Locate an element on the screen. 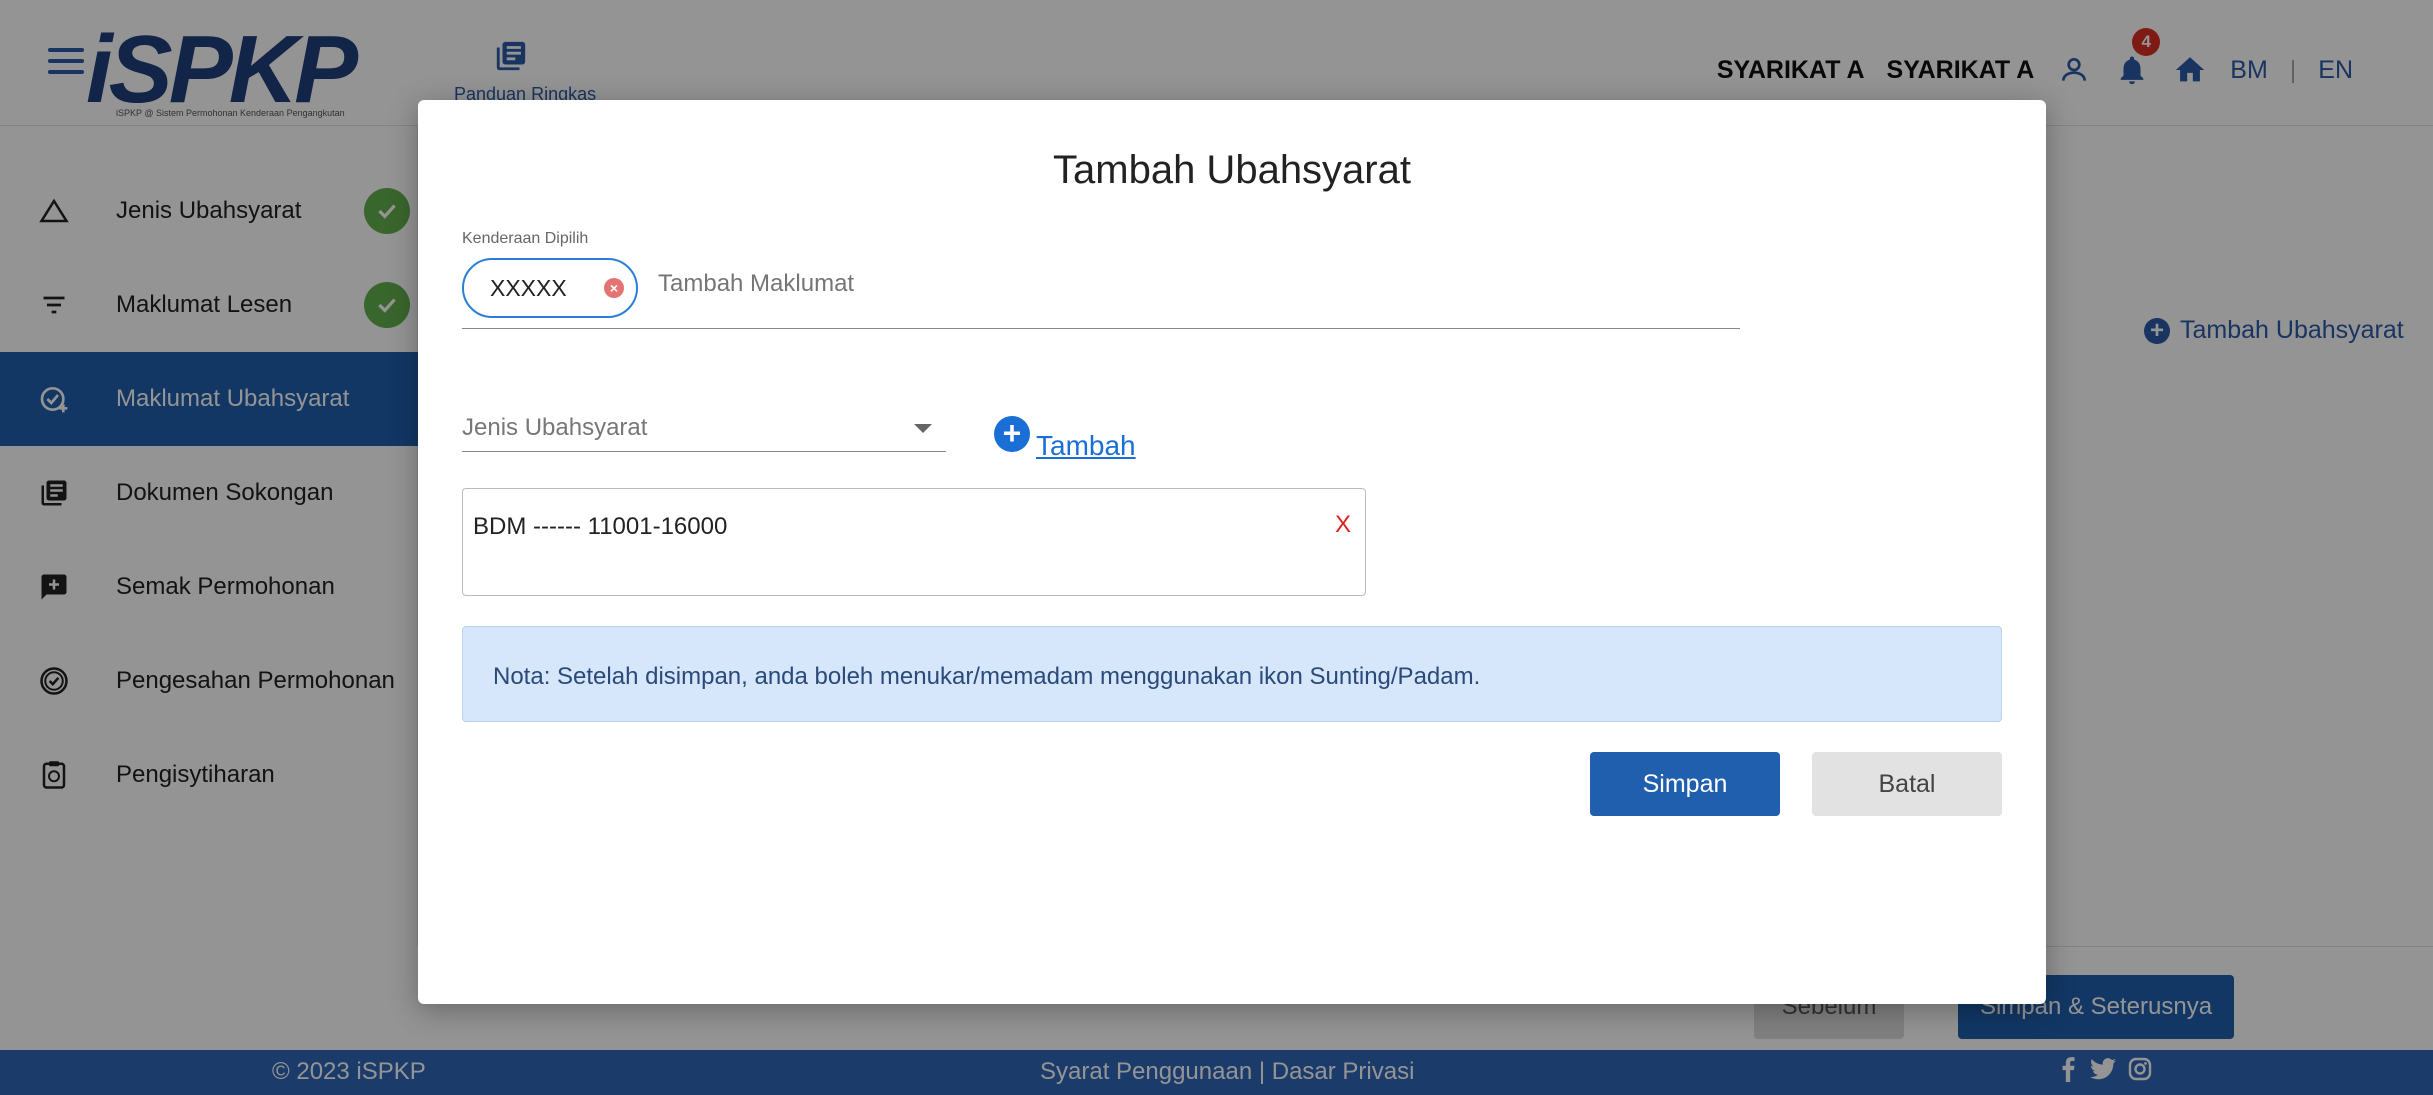 Image resolution: width=2433 pixels, height=1095 pixels. dropdown-arrow-icon is located at coordinates (923, 428).